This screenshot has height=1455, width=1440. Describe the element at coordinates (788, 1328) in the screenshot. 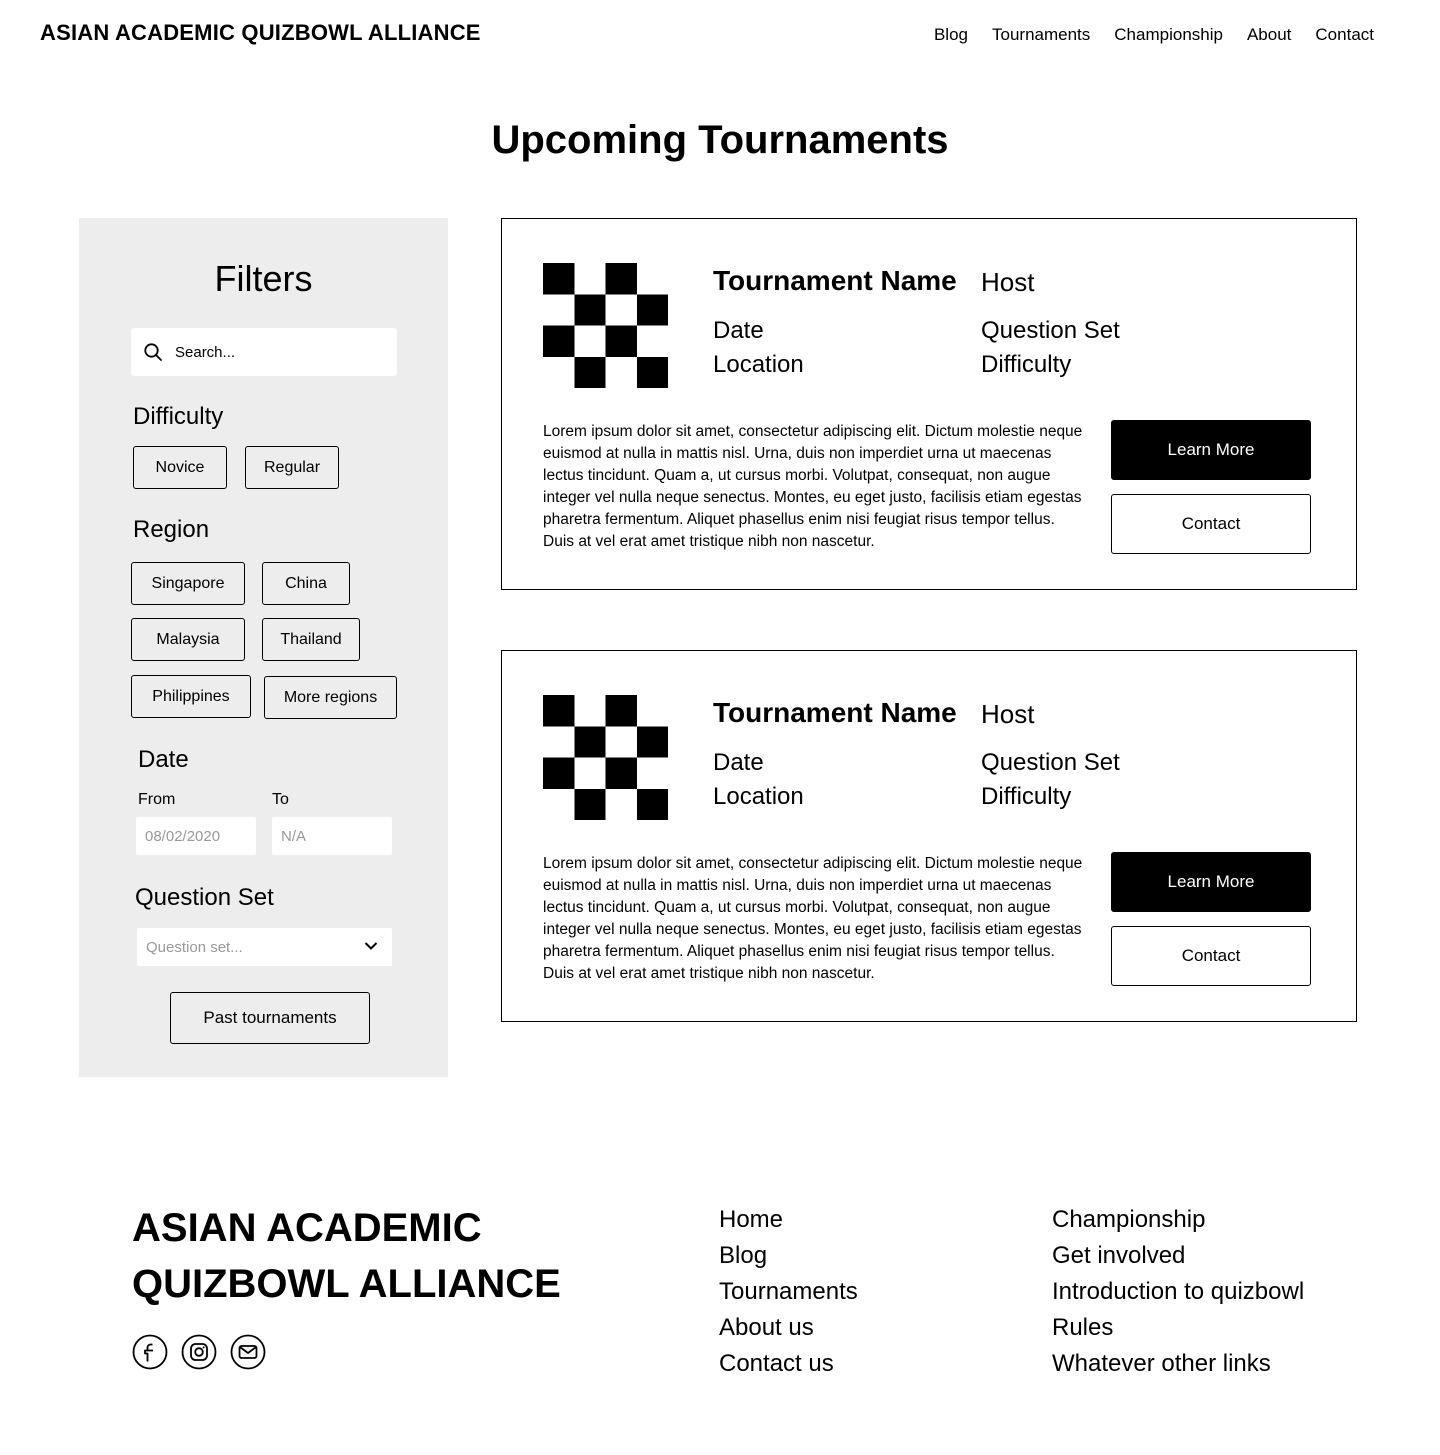

I see `footer-link-about: About us` at that location.